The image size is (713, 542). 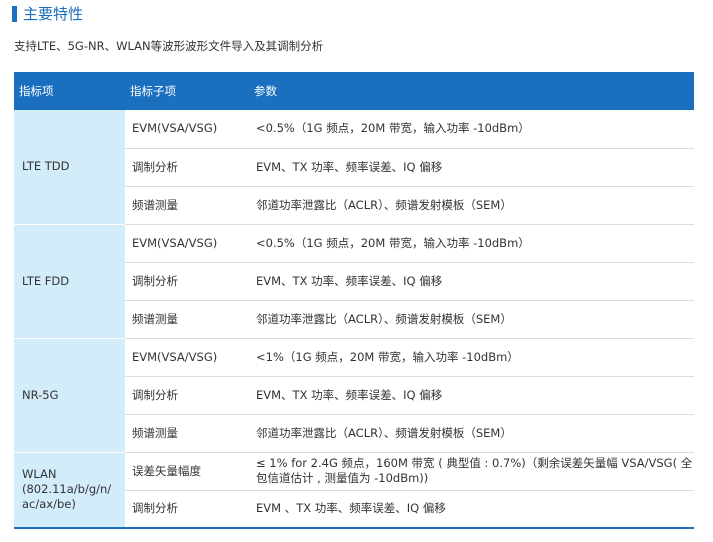 I want to click on category-cell: NR-5G, so click(x=69, y=395).